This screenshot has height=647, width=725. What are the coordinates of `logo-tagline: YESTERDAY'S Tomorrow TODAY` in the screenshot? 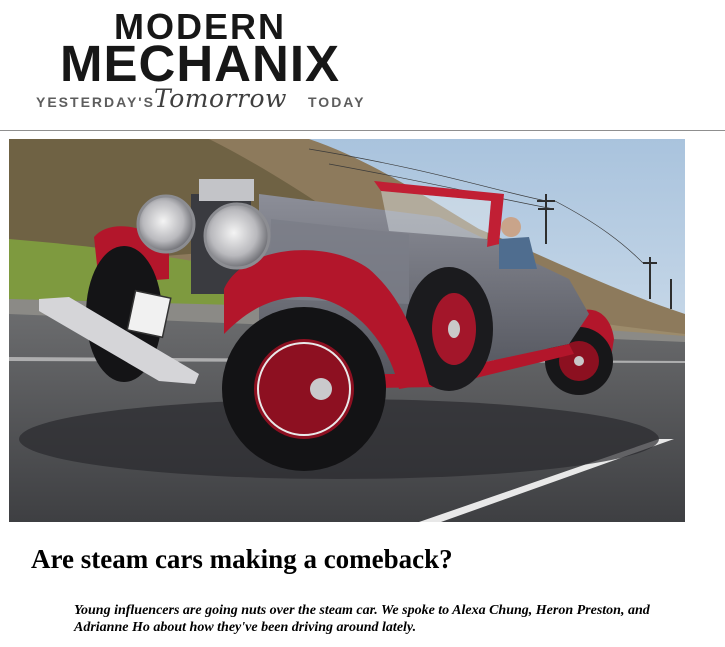 It's located at (201, 101).